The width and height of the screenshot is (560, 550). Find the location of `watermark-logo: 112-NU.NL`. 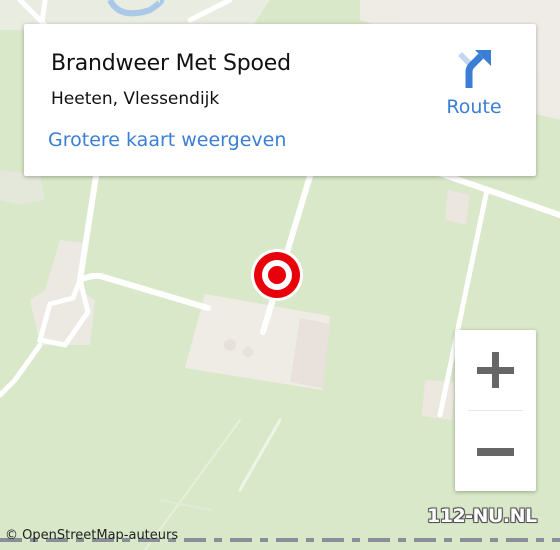

watermark-logo: 112-NU.NL is located at coordinates (482, 516).